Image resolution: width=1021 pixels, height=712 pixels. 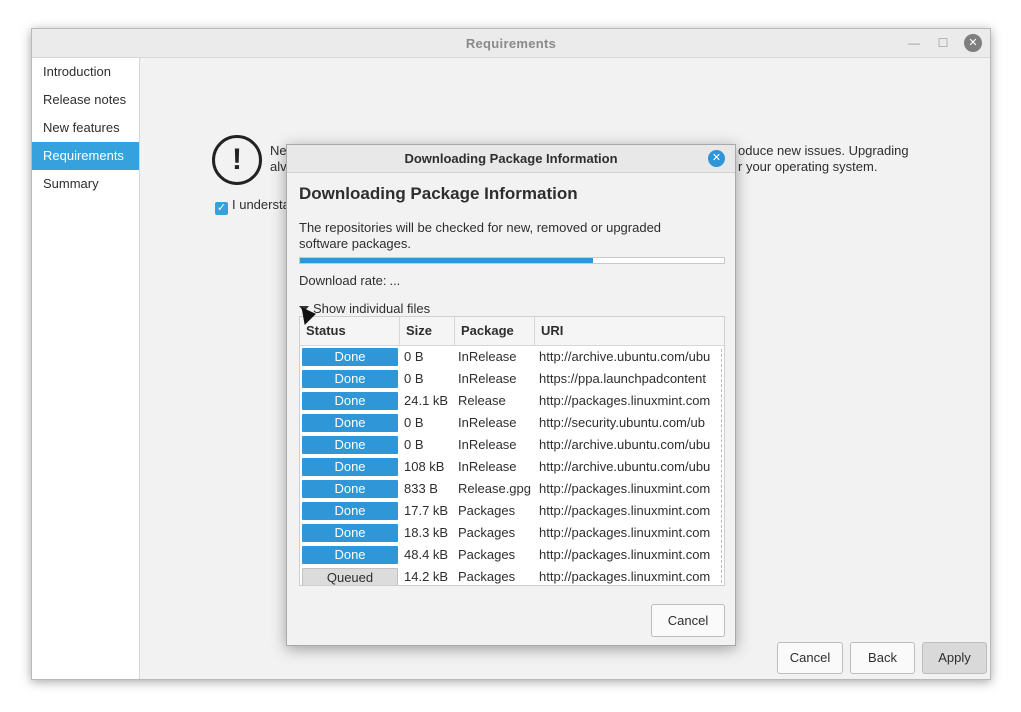 What do you see at coordinates (424, 466) in the screenshot?
I see `size-cell: 108 kB` at bounding box center [424, 466].